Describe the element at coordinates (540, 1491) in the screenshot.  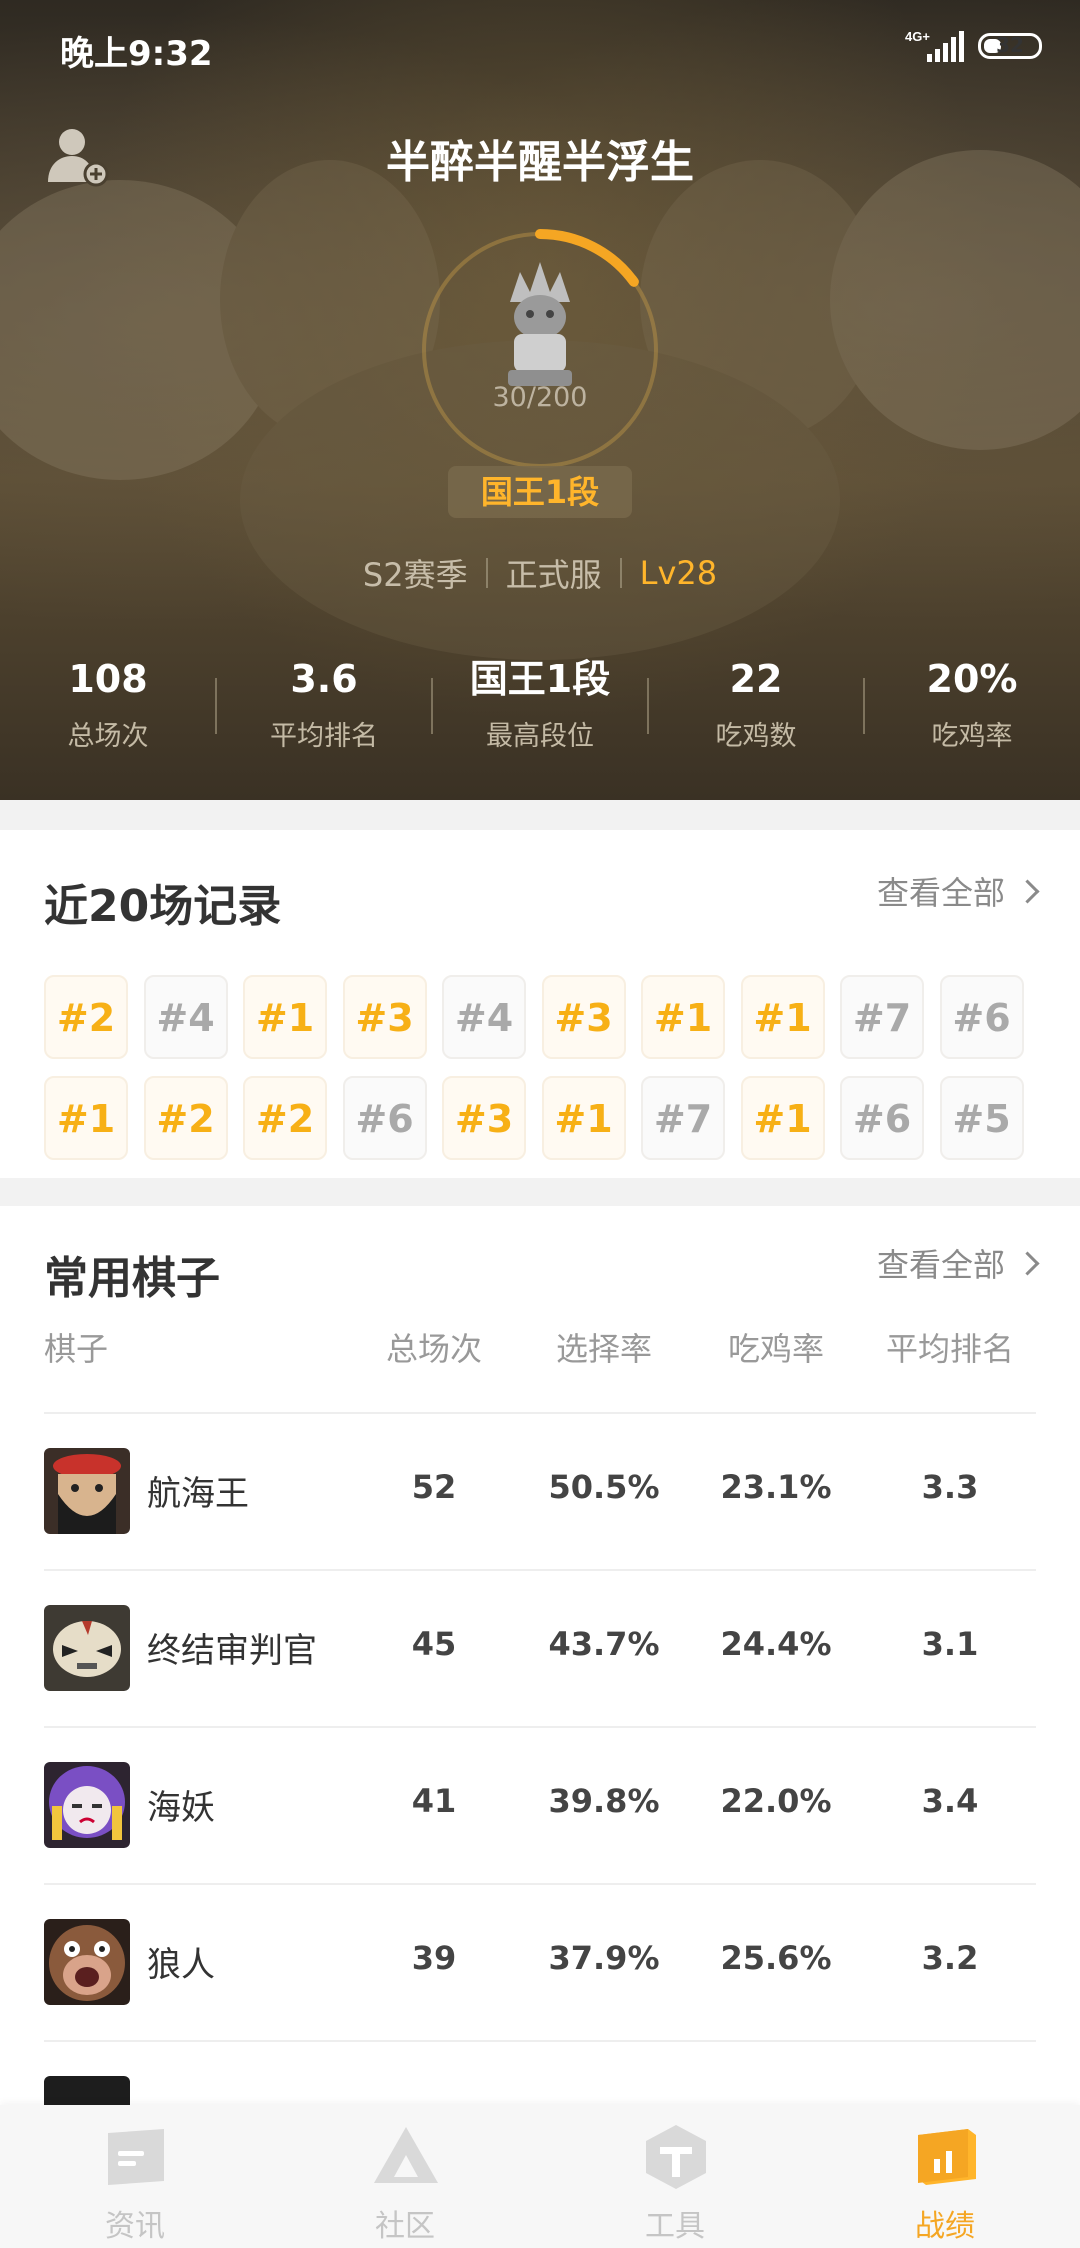
I see `table-row: 航海王 52 50.5% 23.1% 3.3` at that location.